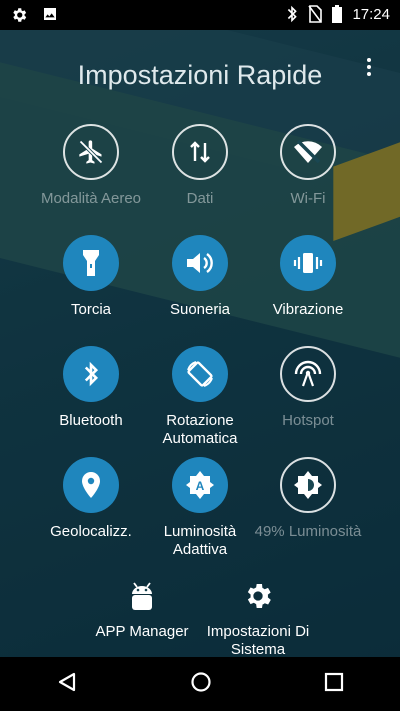  I want to click on app-manager-label: APP Manager, so click(142, 631).